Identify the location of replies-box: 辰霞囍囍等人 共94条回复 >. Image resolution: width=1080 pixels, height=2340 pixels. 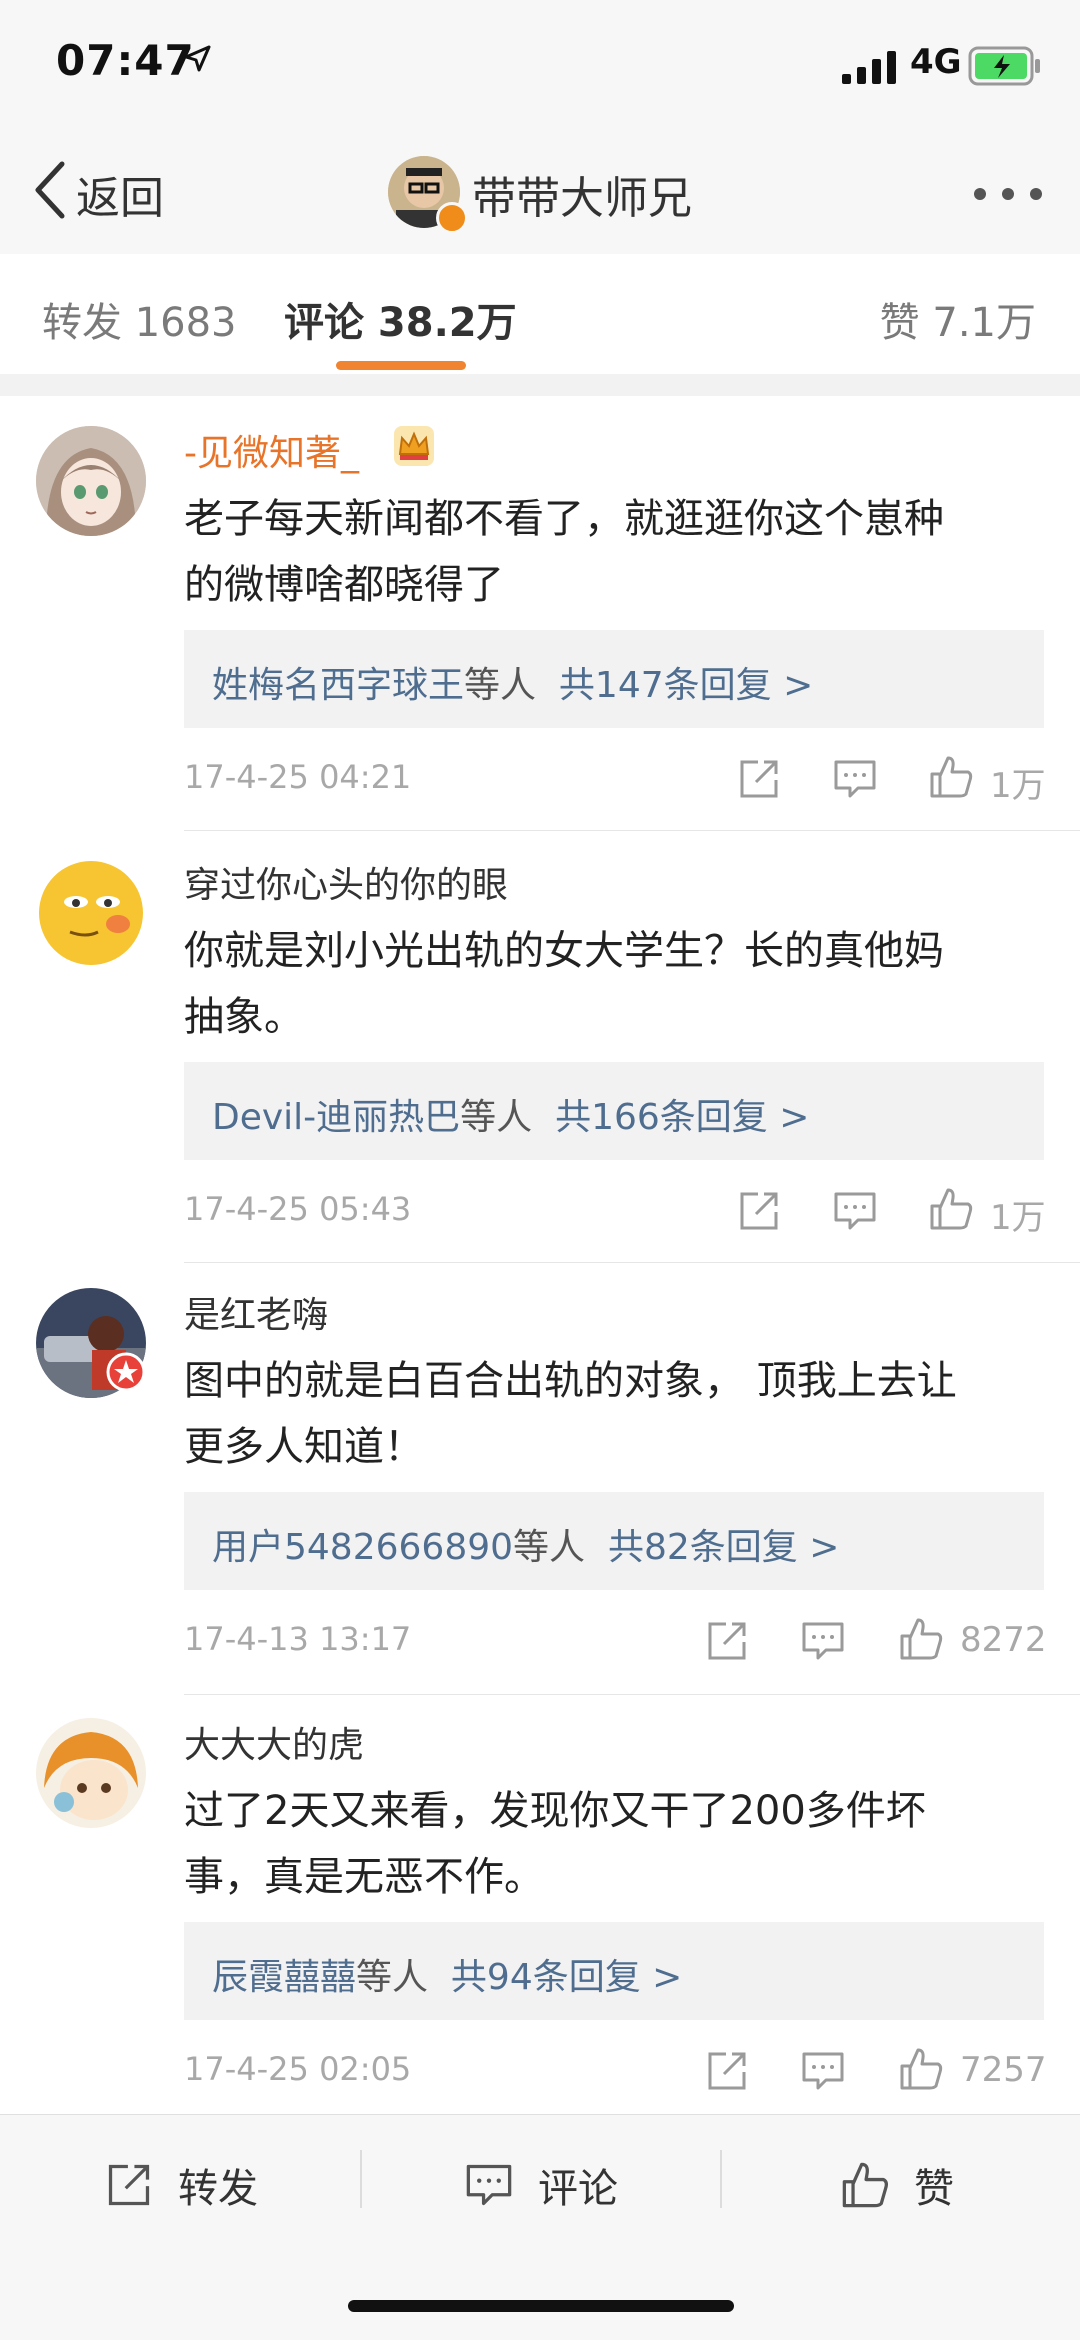
(614, 1971).